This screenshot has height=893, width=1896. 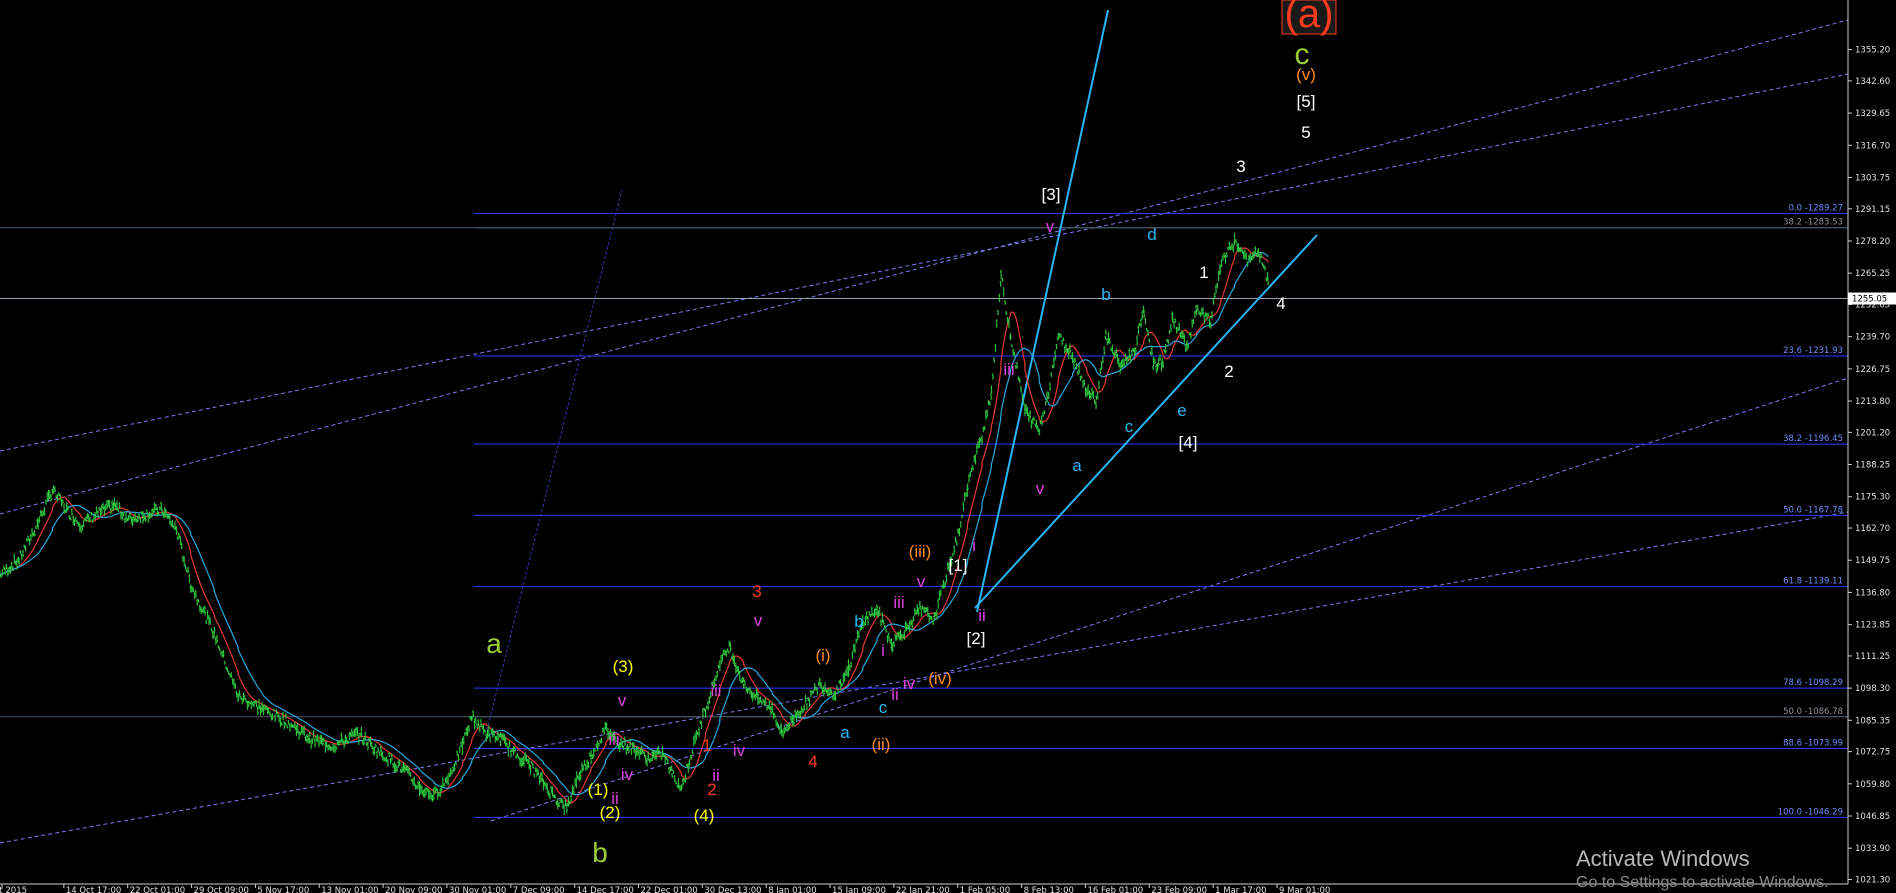 I want to click on fib-level-label: 38.2 -1283.53, so click(x=1813, y=223).